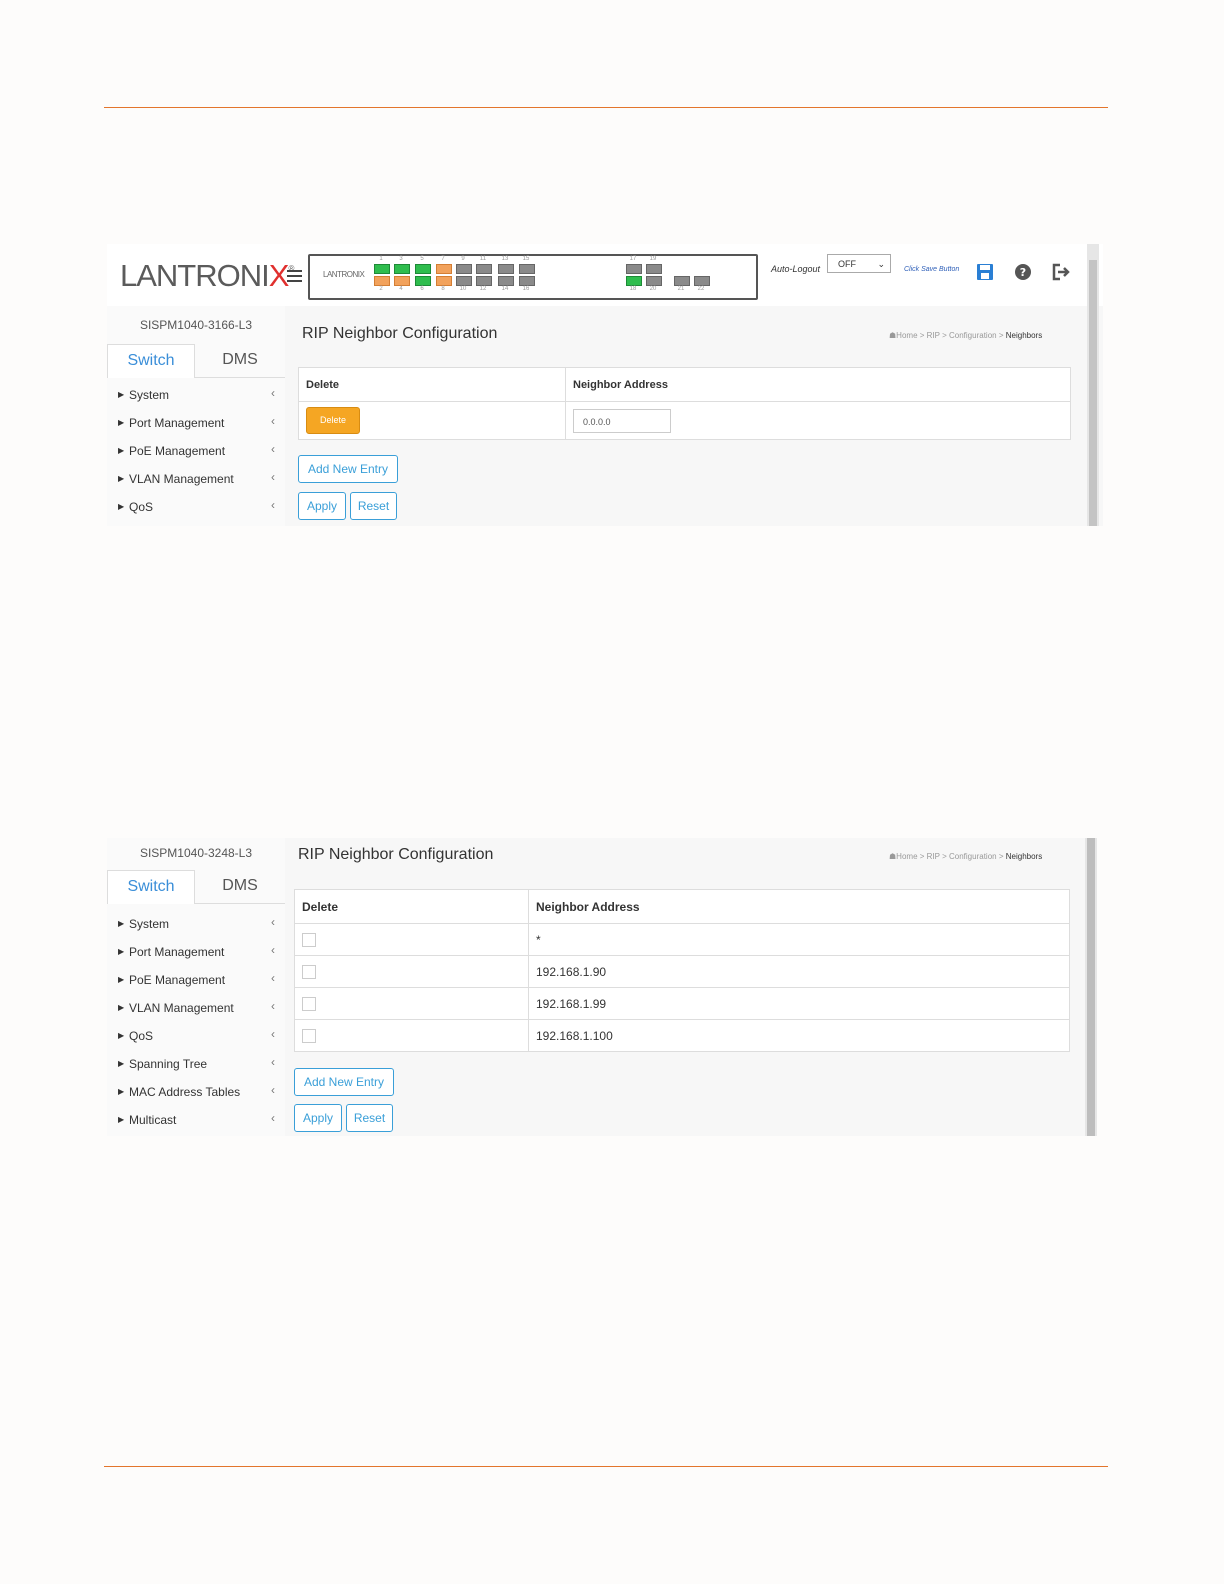  What do you see at coordinates (684, 403) in the screenshot?
I see `neighbor-table: Delete Neighbor Address Delete 0.0.0.0` at bounding box center [684, 403].